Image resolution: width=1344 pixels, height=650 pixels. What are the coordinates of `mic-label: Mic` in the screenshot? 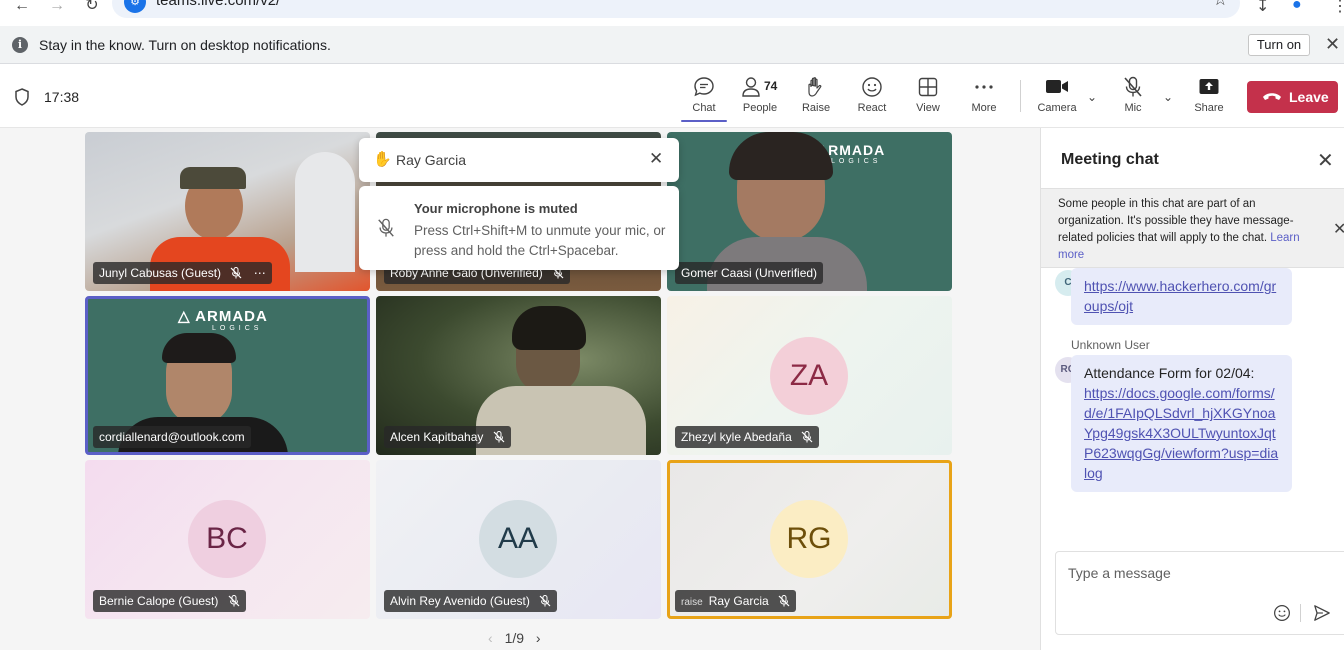 It's located at (1133, 108).